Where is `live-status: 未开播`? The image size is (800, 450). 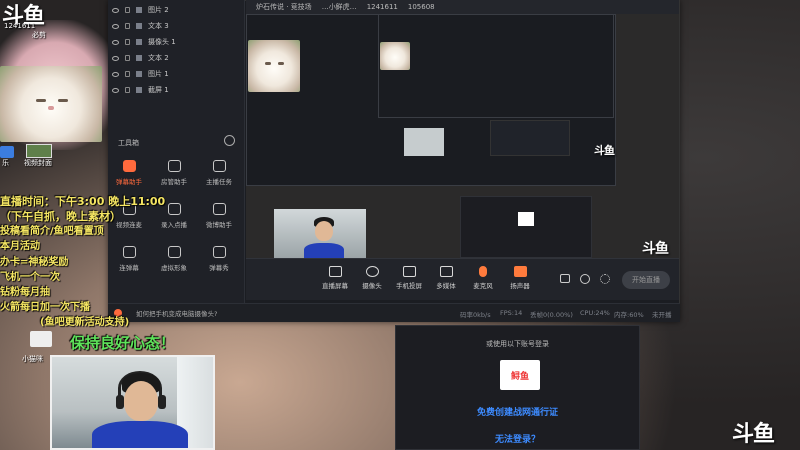
live-status: 未开播 is located at coordinates (662, 315).